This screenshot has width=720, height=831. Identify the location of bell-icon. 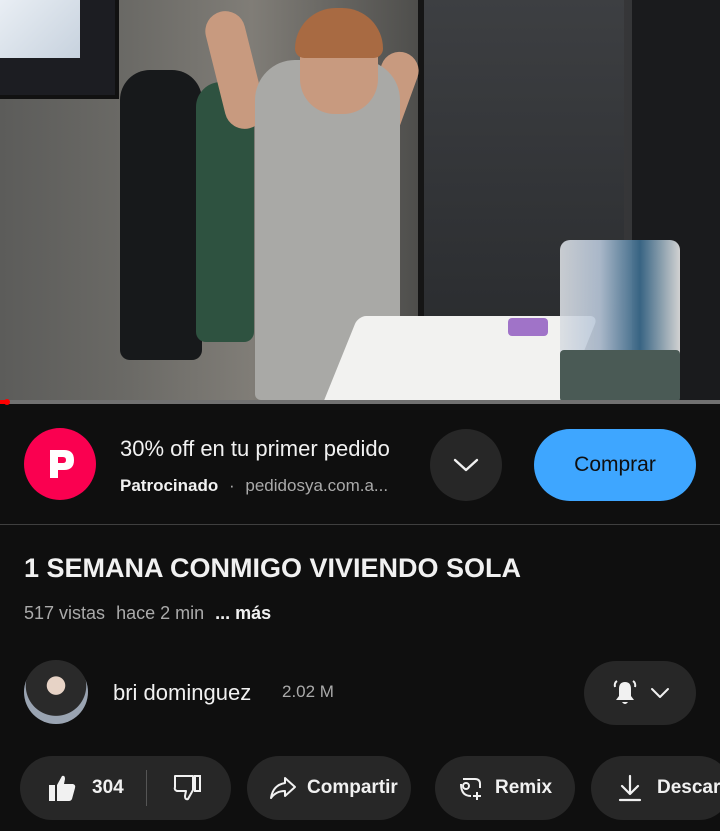
(625, 692).